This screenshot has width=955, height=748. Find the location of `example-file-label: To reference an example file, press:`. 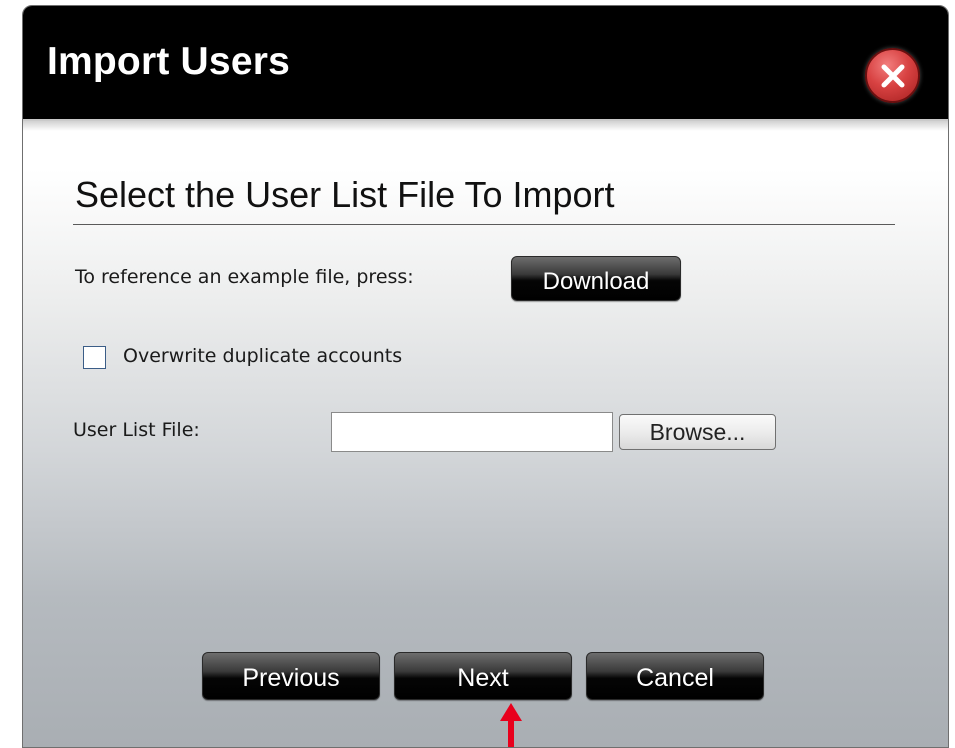

example-file-label: To reference an example file, press: is located at coordinates (244, 277).